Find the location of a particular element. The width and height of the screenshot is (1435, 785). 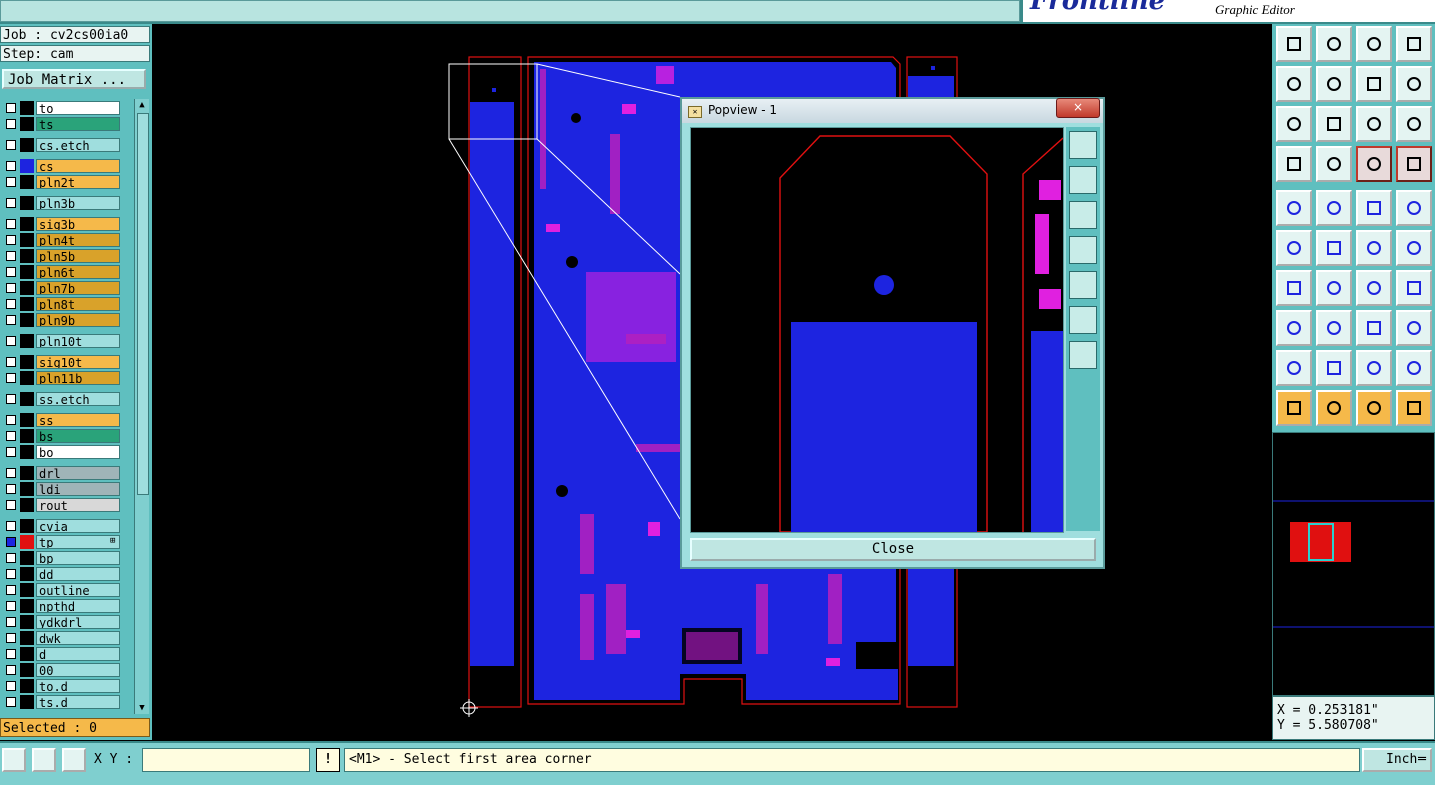

layer-row-rout: rout is located at coordinates (62, 505).